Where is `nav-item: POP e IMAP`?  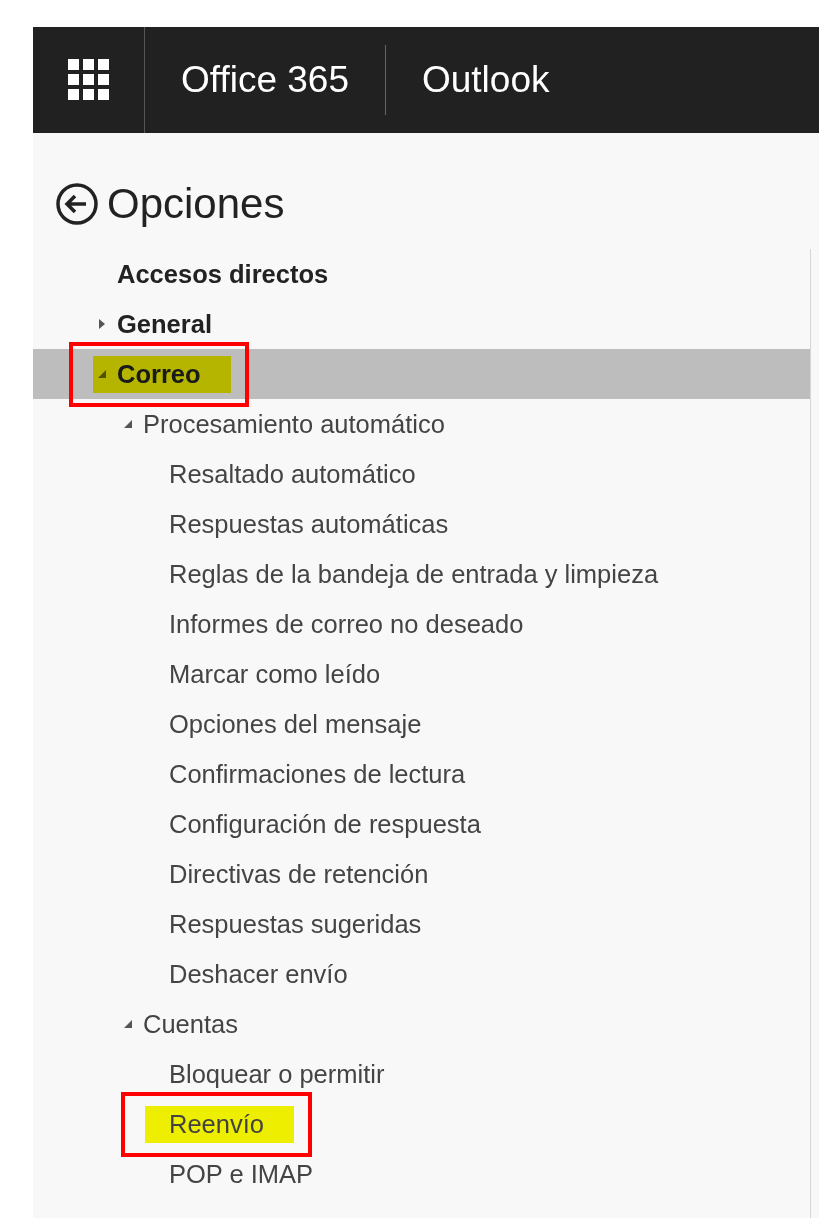
nav-item: POP e IMAP is located at coordinates (241, 1174).